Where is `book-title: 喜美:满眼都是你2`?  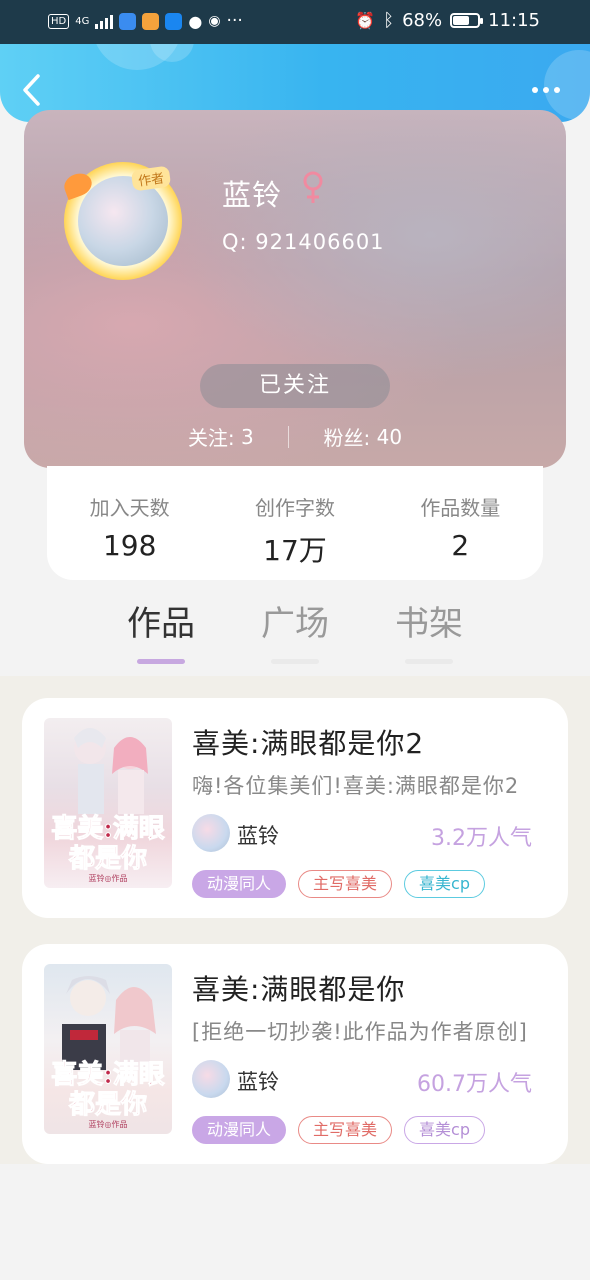
book-title: 喜美:满眼都是你2 is located at coordinates (308, 743).